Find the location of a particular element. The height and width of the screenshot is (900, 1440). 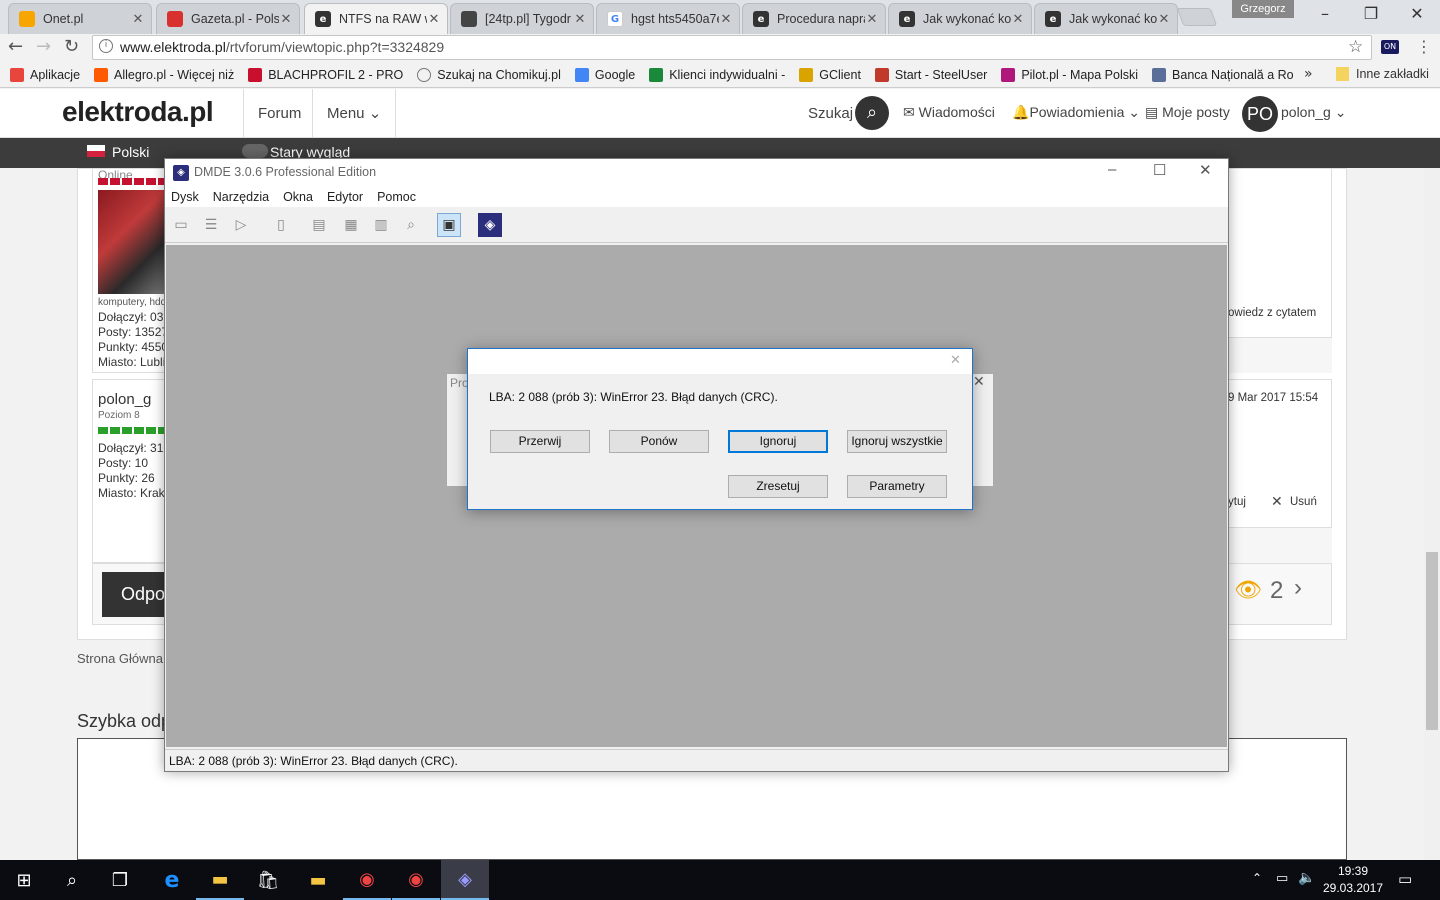

menu-disk: Dysk is located at coordinates (185, 197).